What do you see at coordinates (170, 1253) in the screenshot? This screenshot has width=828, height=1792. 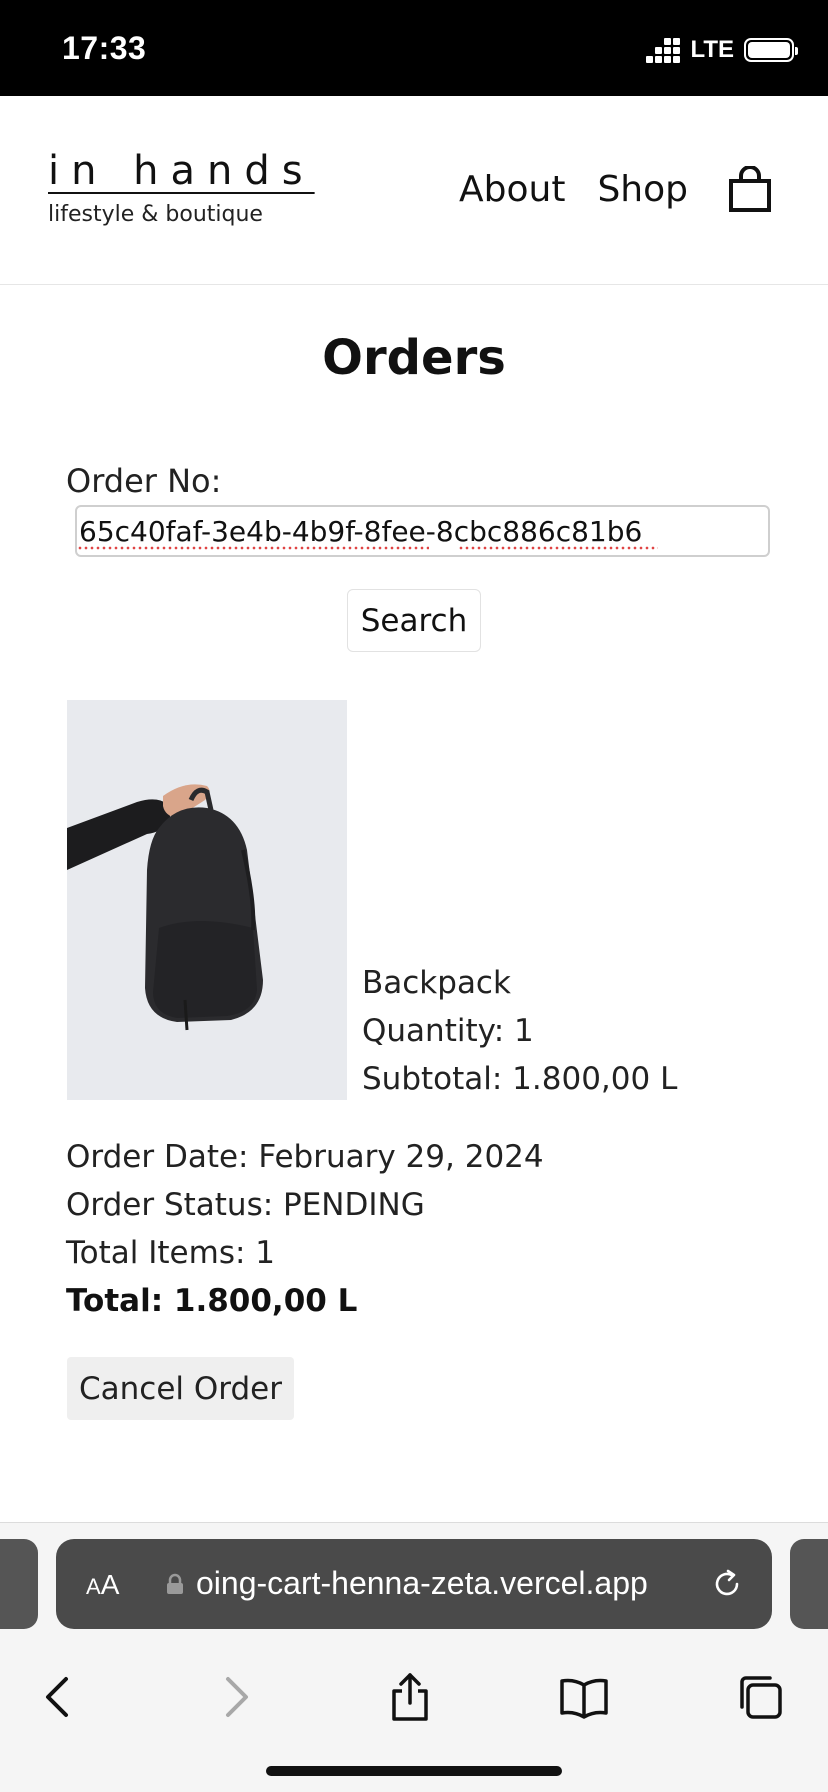 I see `total-items: Total Items: 1` at bounding box center [170, 1253].